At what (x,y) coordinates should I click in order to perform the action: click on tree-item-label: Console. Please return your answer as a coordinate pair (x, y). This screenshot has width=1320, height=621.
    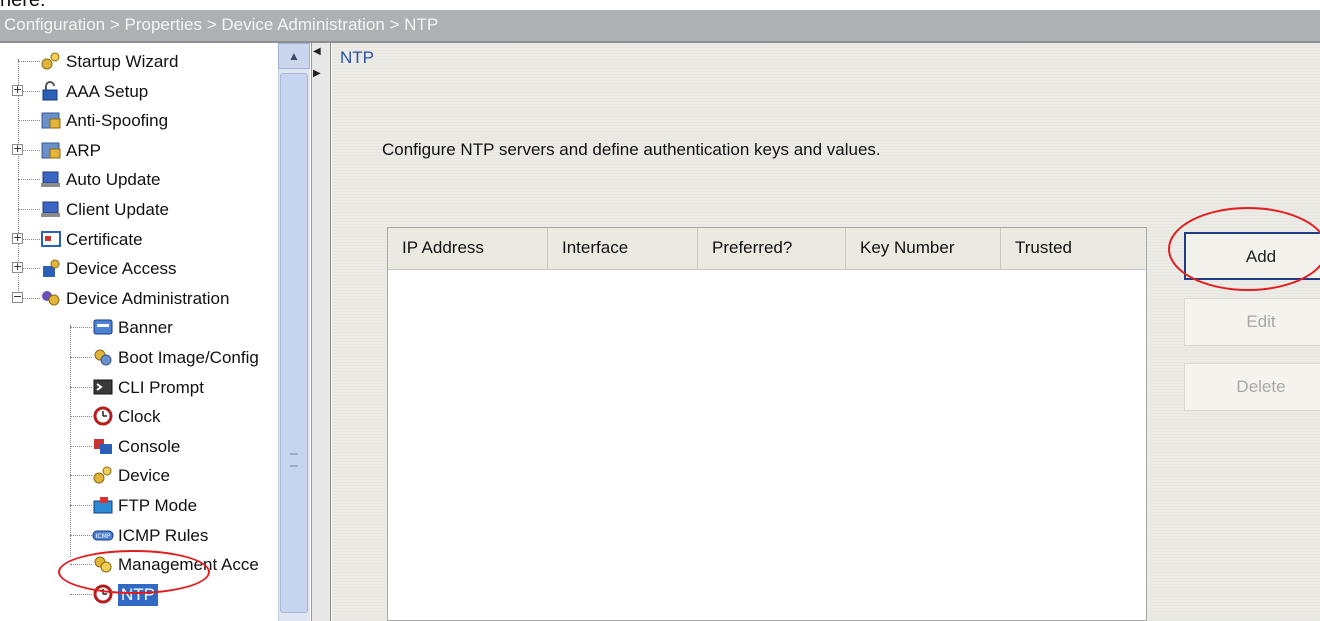
    Looking at the image, I should click on (149, 446).